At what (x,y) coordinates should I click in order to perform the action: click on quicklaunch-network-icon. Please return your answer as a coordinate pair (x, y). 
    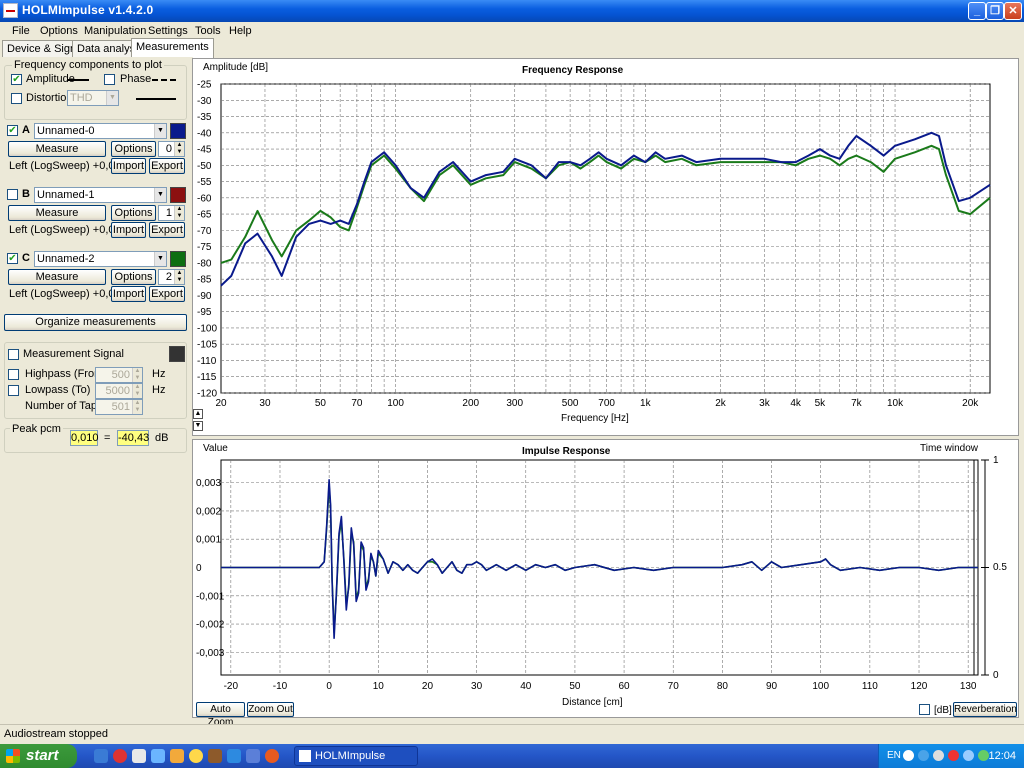
    Looking at the image, I should click on (234, 756).